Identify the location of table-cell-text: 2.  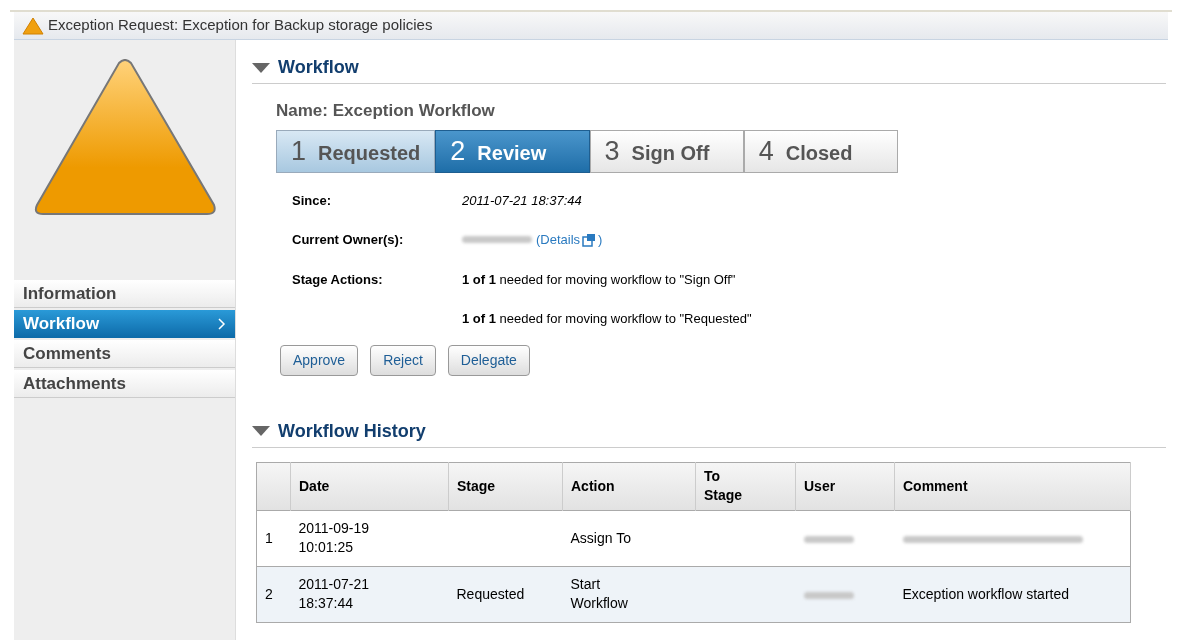
(269, 594).